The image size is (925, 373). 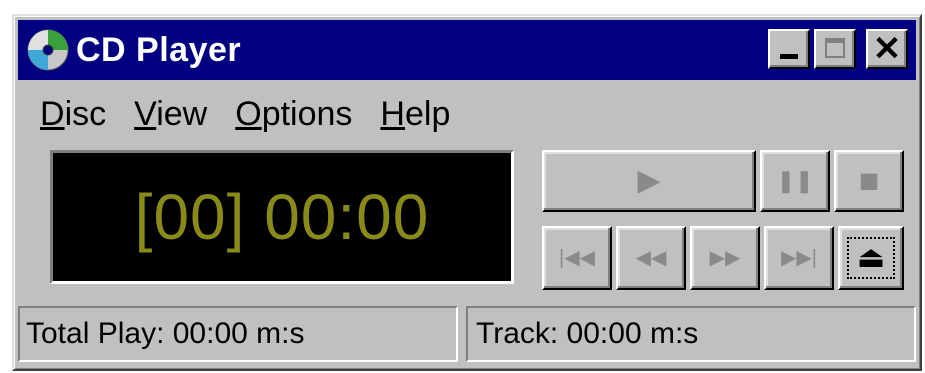 I want to click on play-button: ▶, so click(x=649, y=181).